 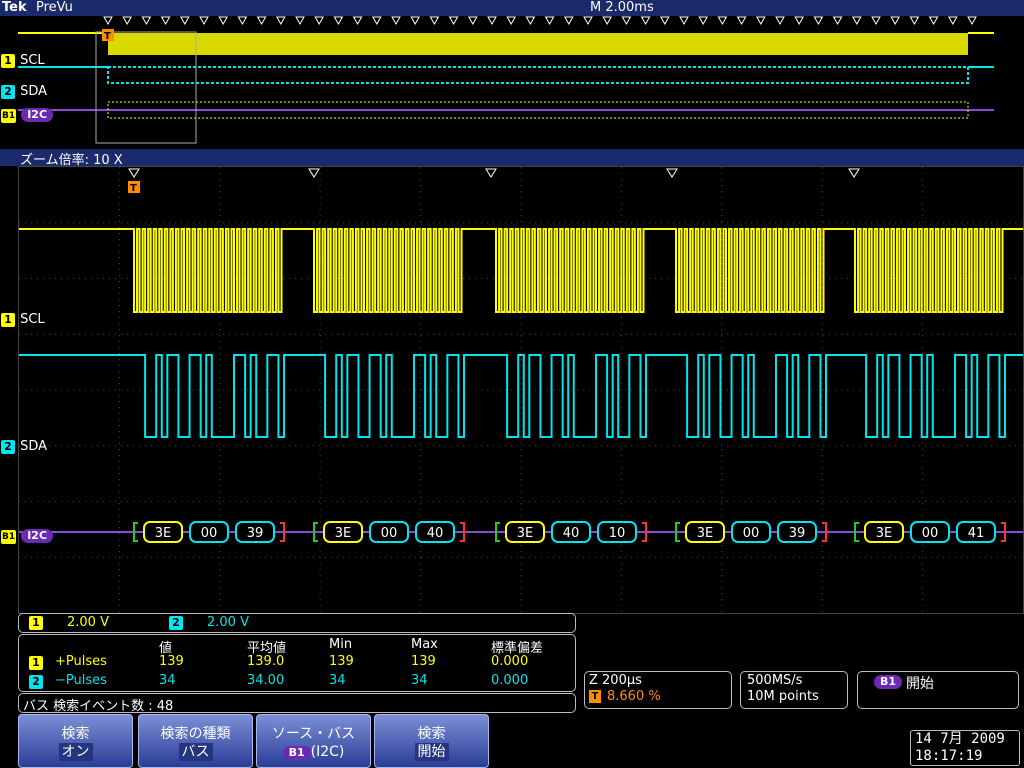 I want to click on main-ch2-label: 2 SDA, so click(x=24, y=444).